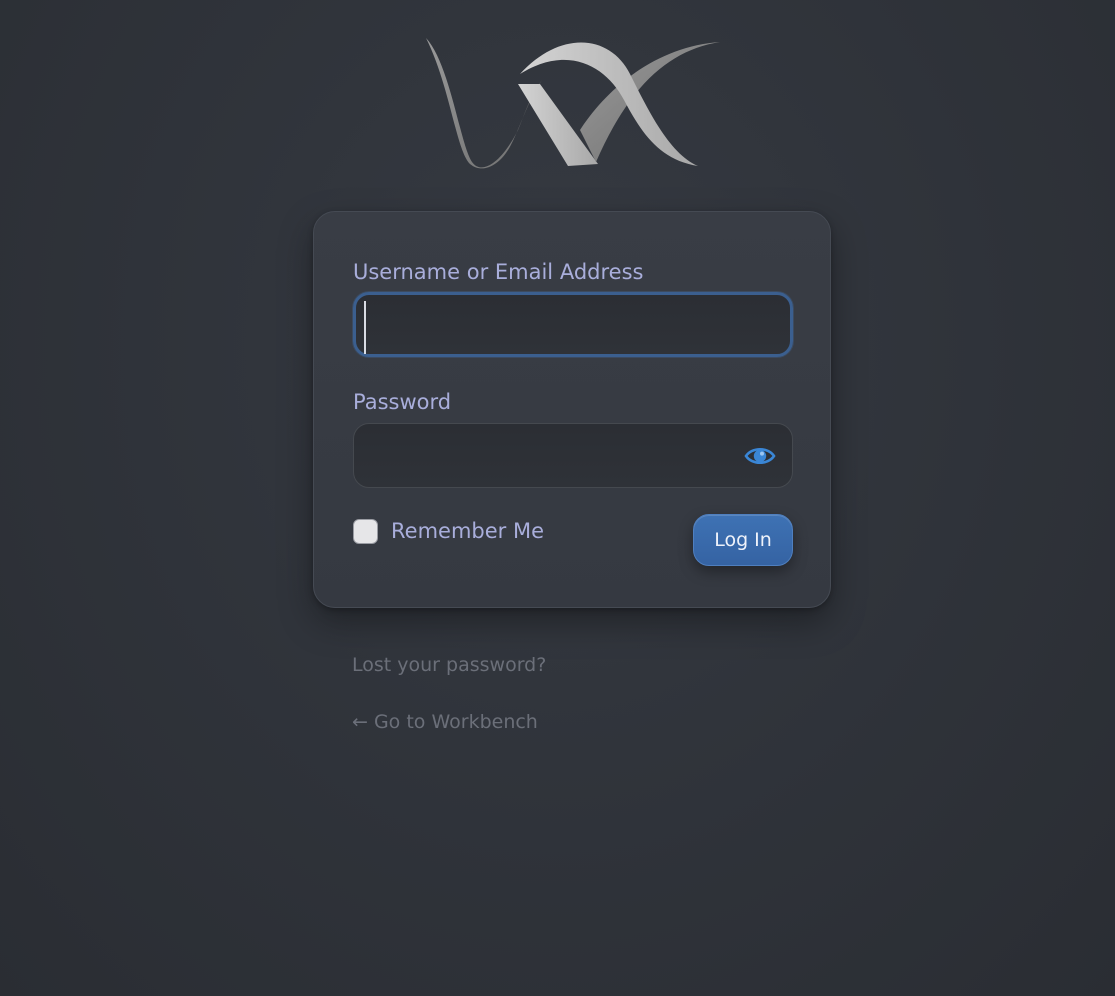  Describe the element at coordinates (365, 531) in the screenshot. I see `remember-checkbox` at that location.